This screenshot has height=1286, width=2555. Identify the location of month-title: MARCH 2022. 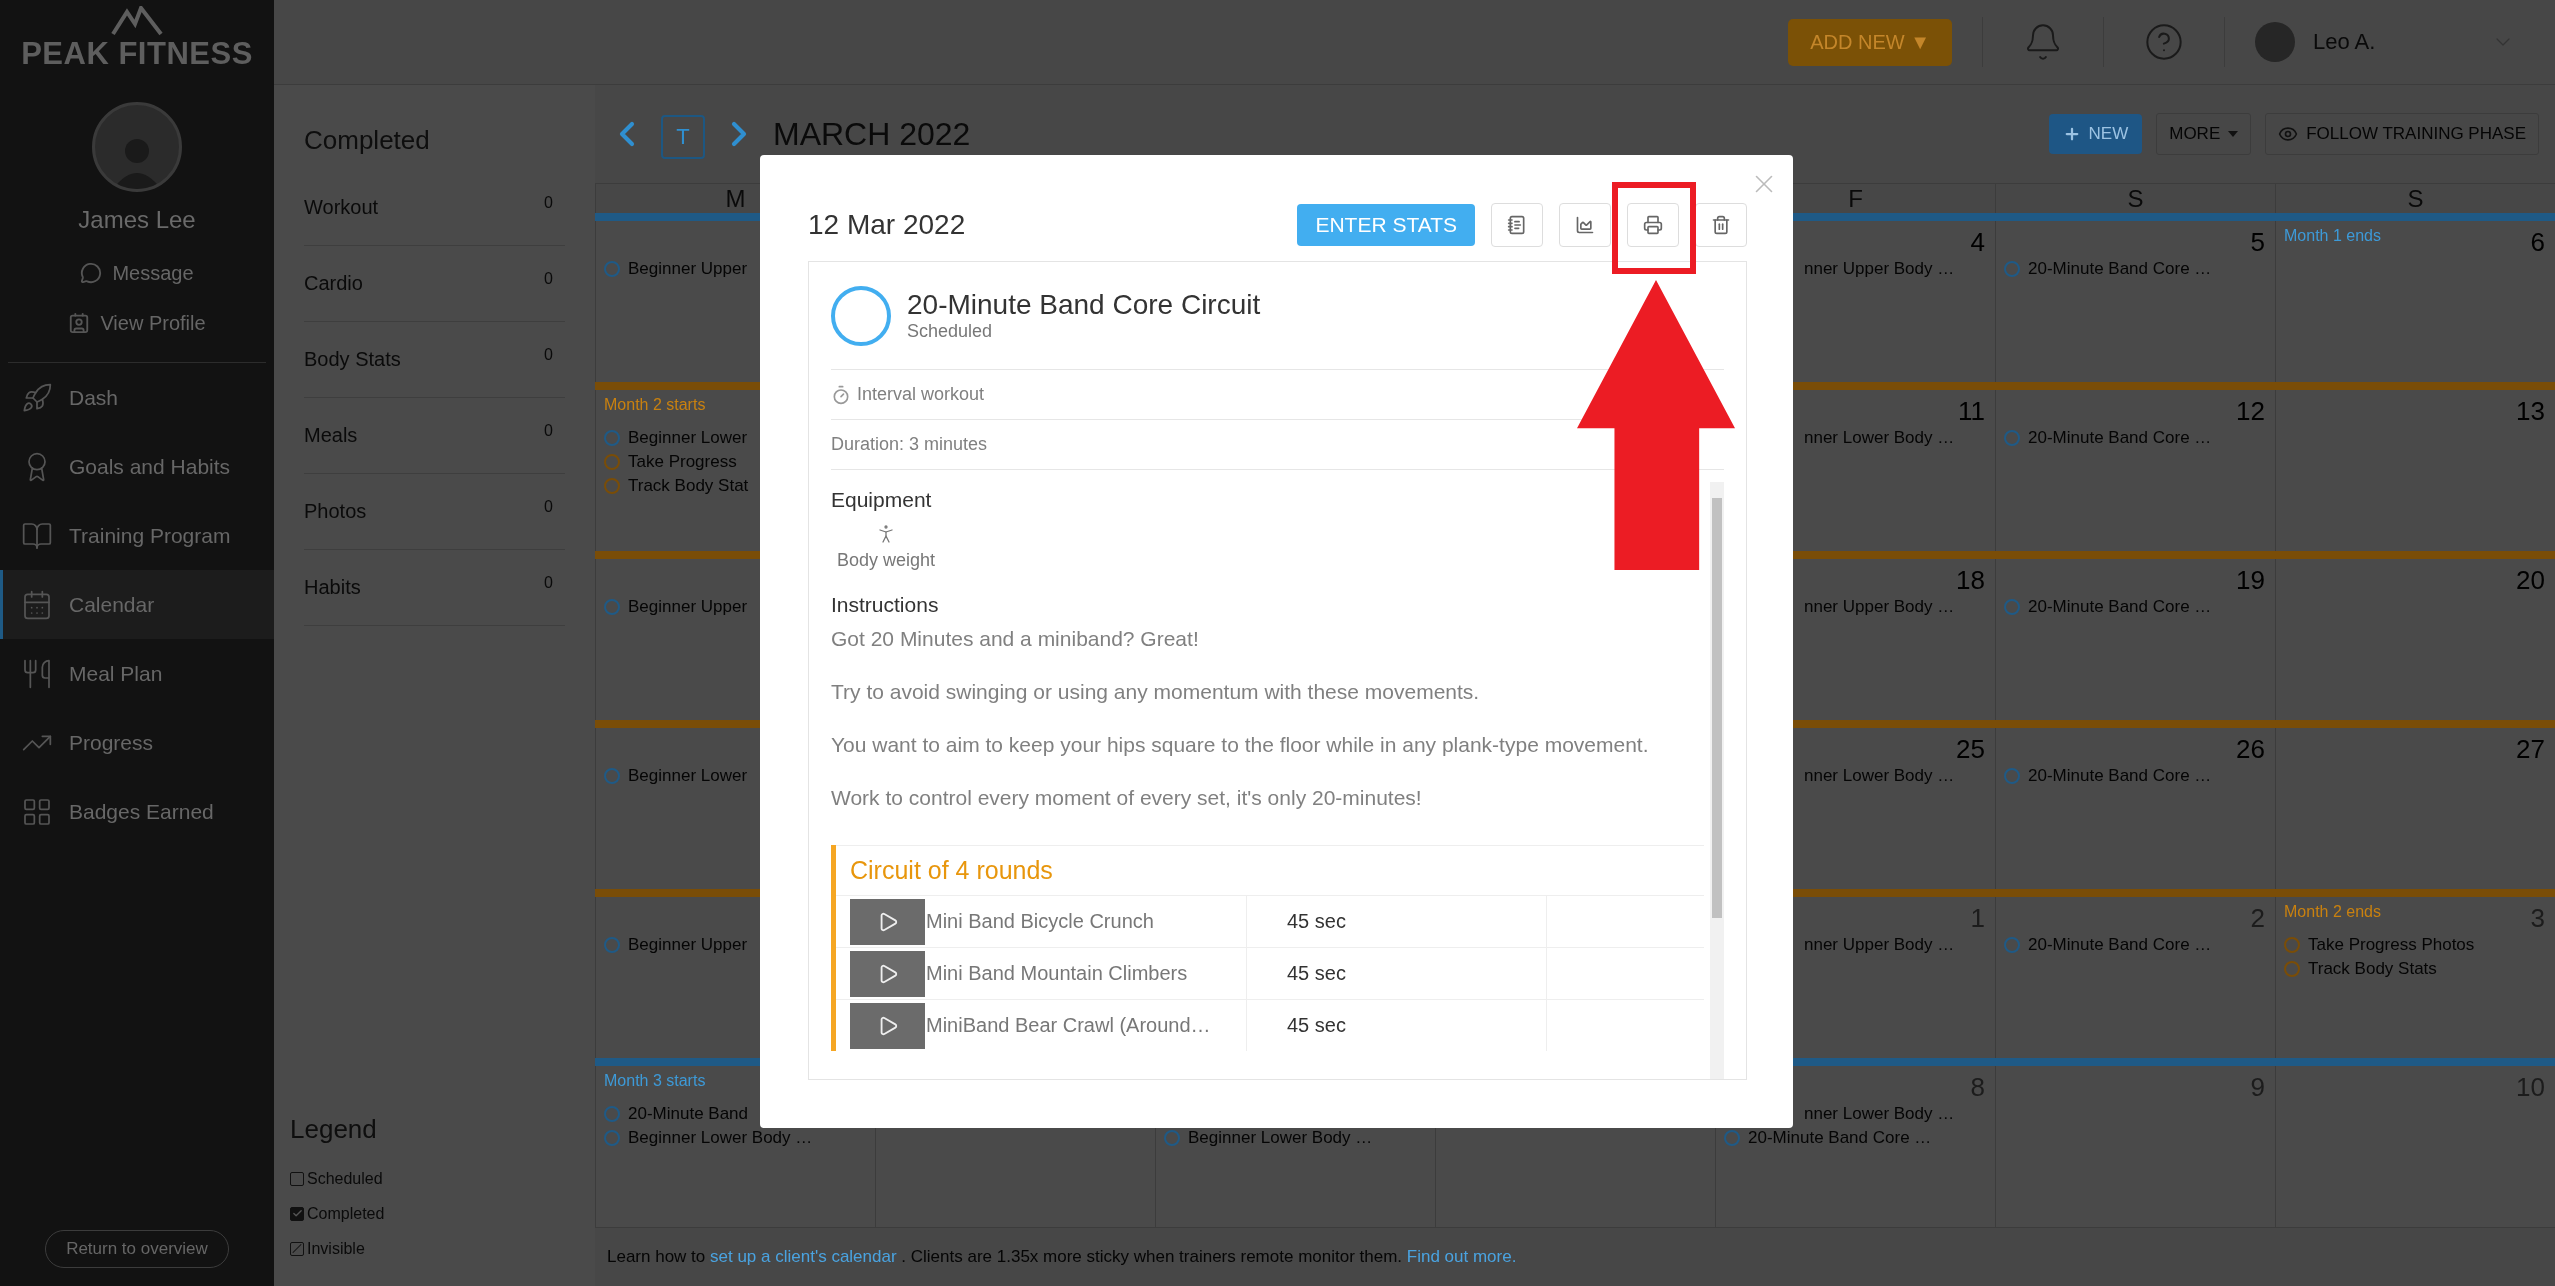
(872, 134).